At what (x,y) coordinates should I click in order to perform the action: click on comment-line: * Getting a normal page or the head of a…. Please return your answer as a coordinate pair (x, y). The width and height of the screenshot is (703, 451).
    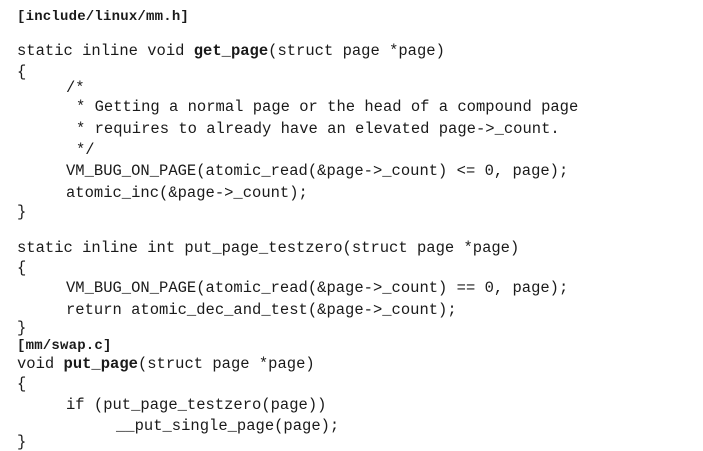
    Looking at the image, I should click on (327, 107).